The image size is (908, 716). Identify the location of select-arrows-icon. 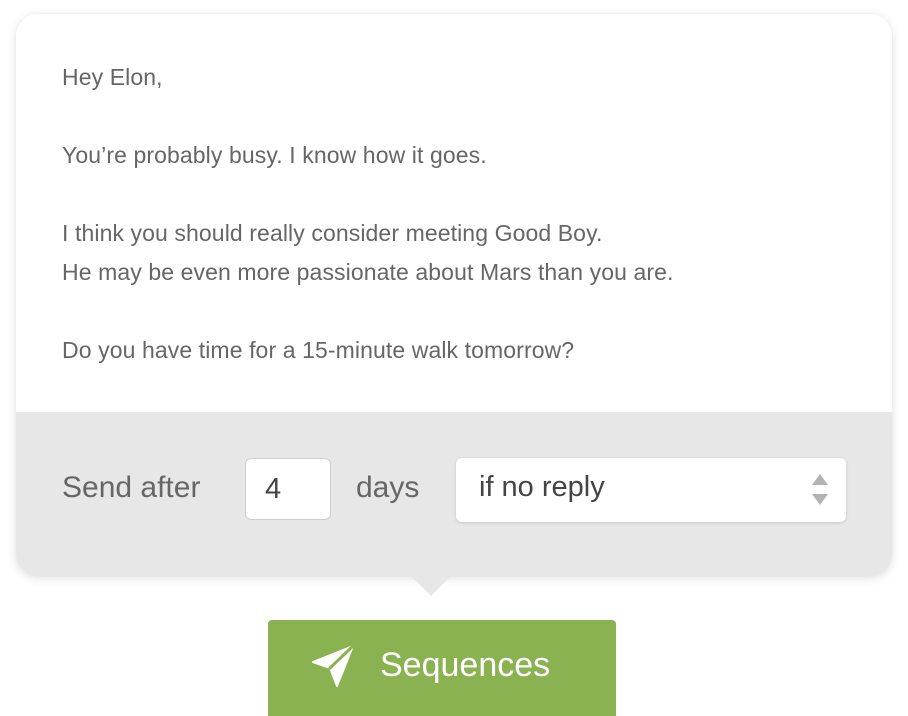
(820, 491).